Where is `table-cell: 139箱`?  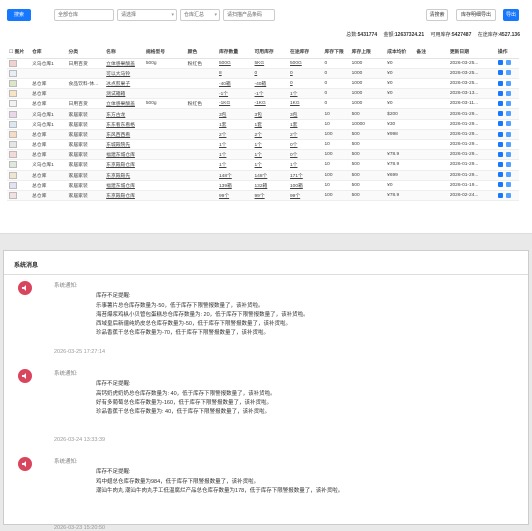 table-cell: 139箱 is located at coordinates (234, 185).